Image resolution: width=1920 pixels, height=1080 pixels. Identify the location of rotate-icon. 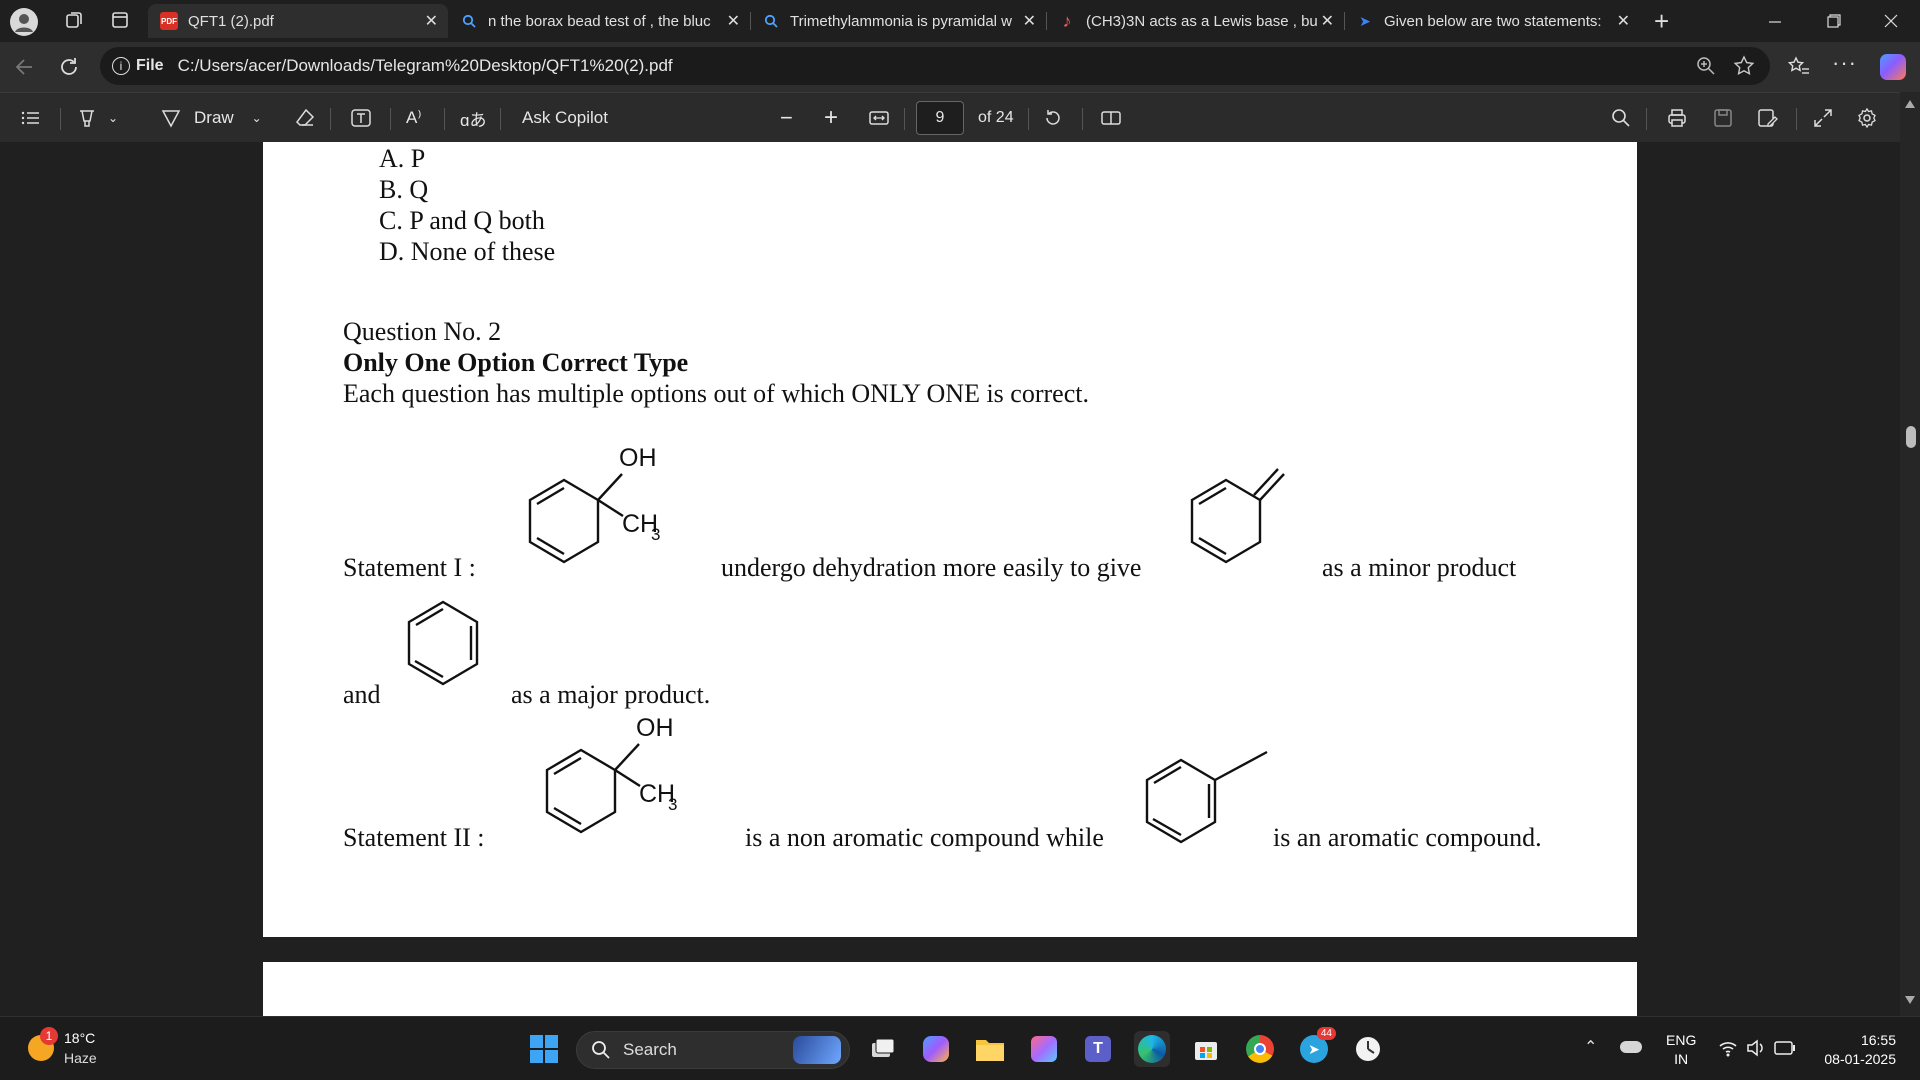
(1053, 118).